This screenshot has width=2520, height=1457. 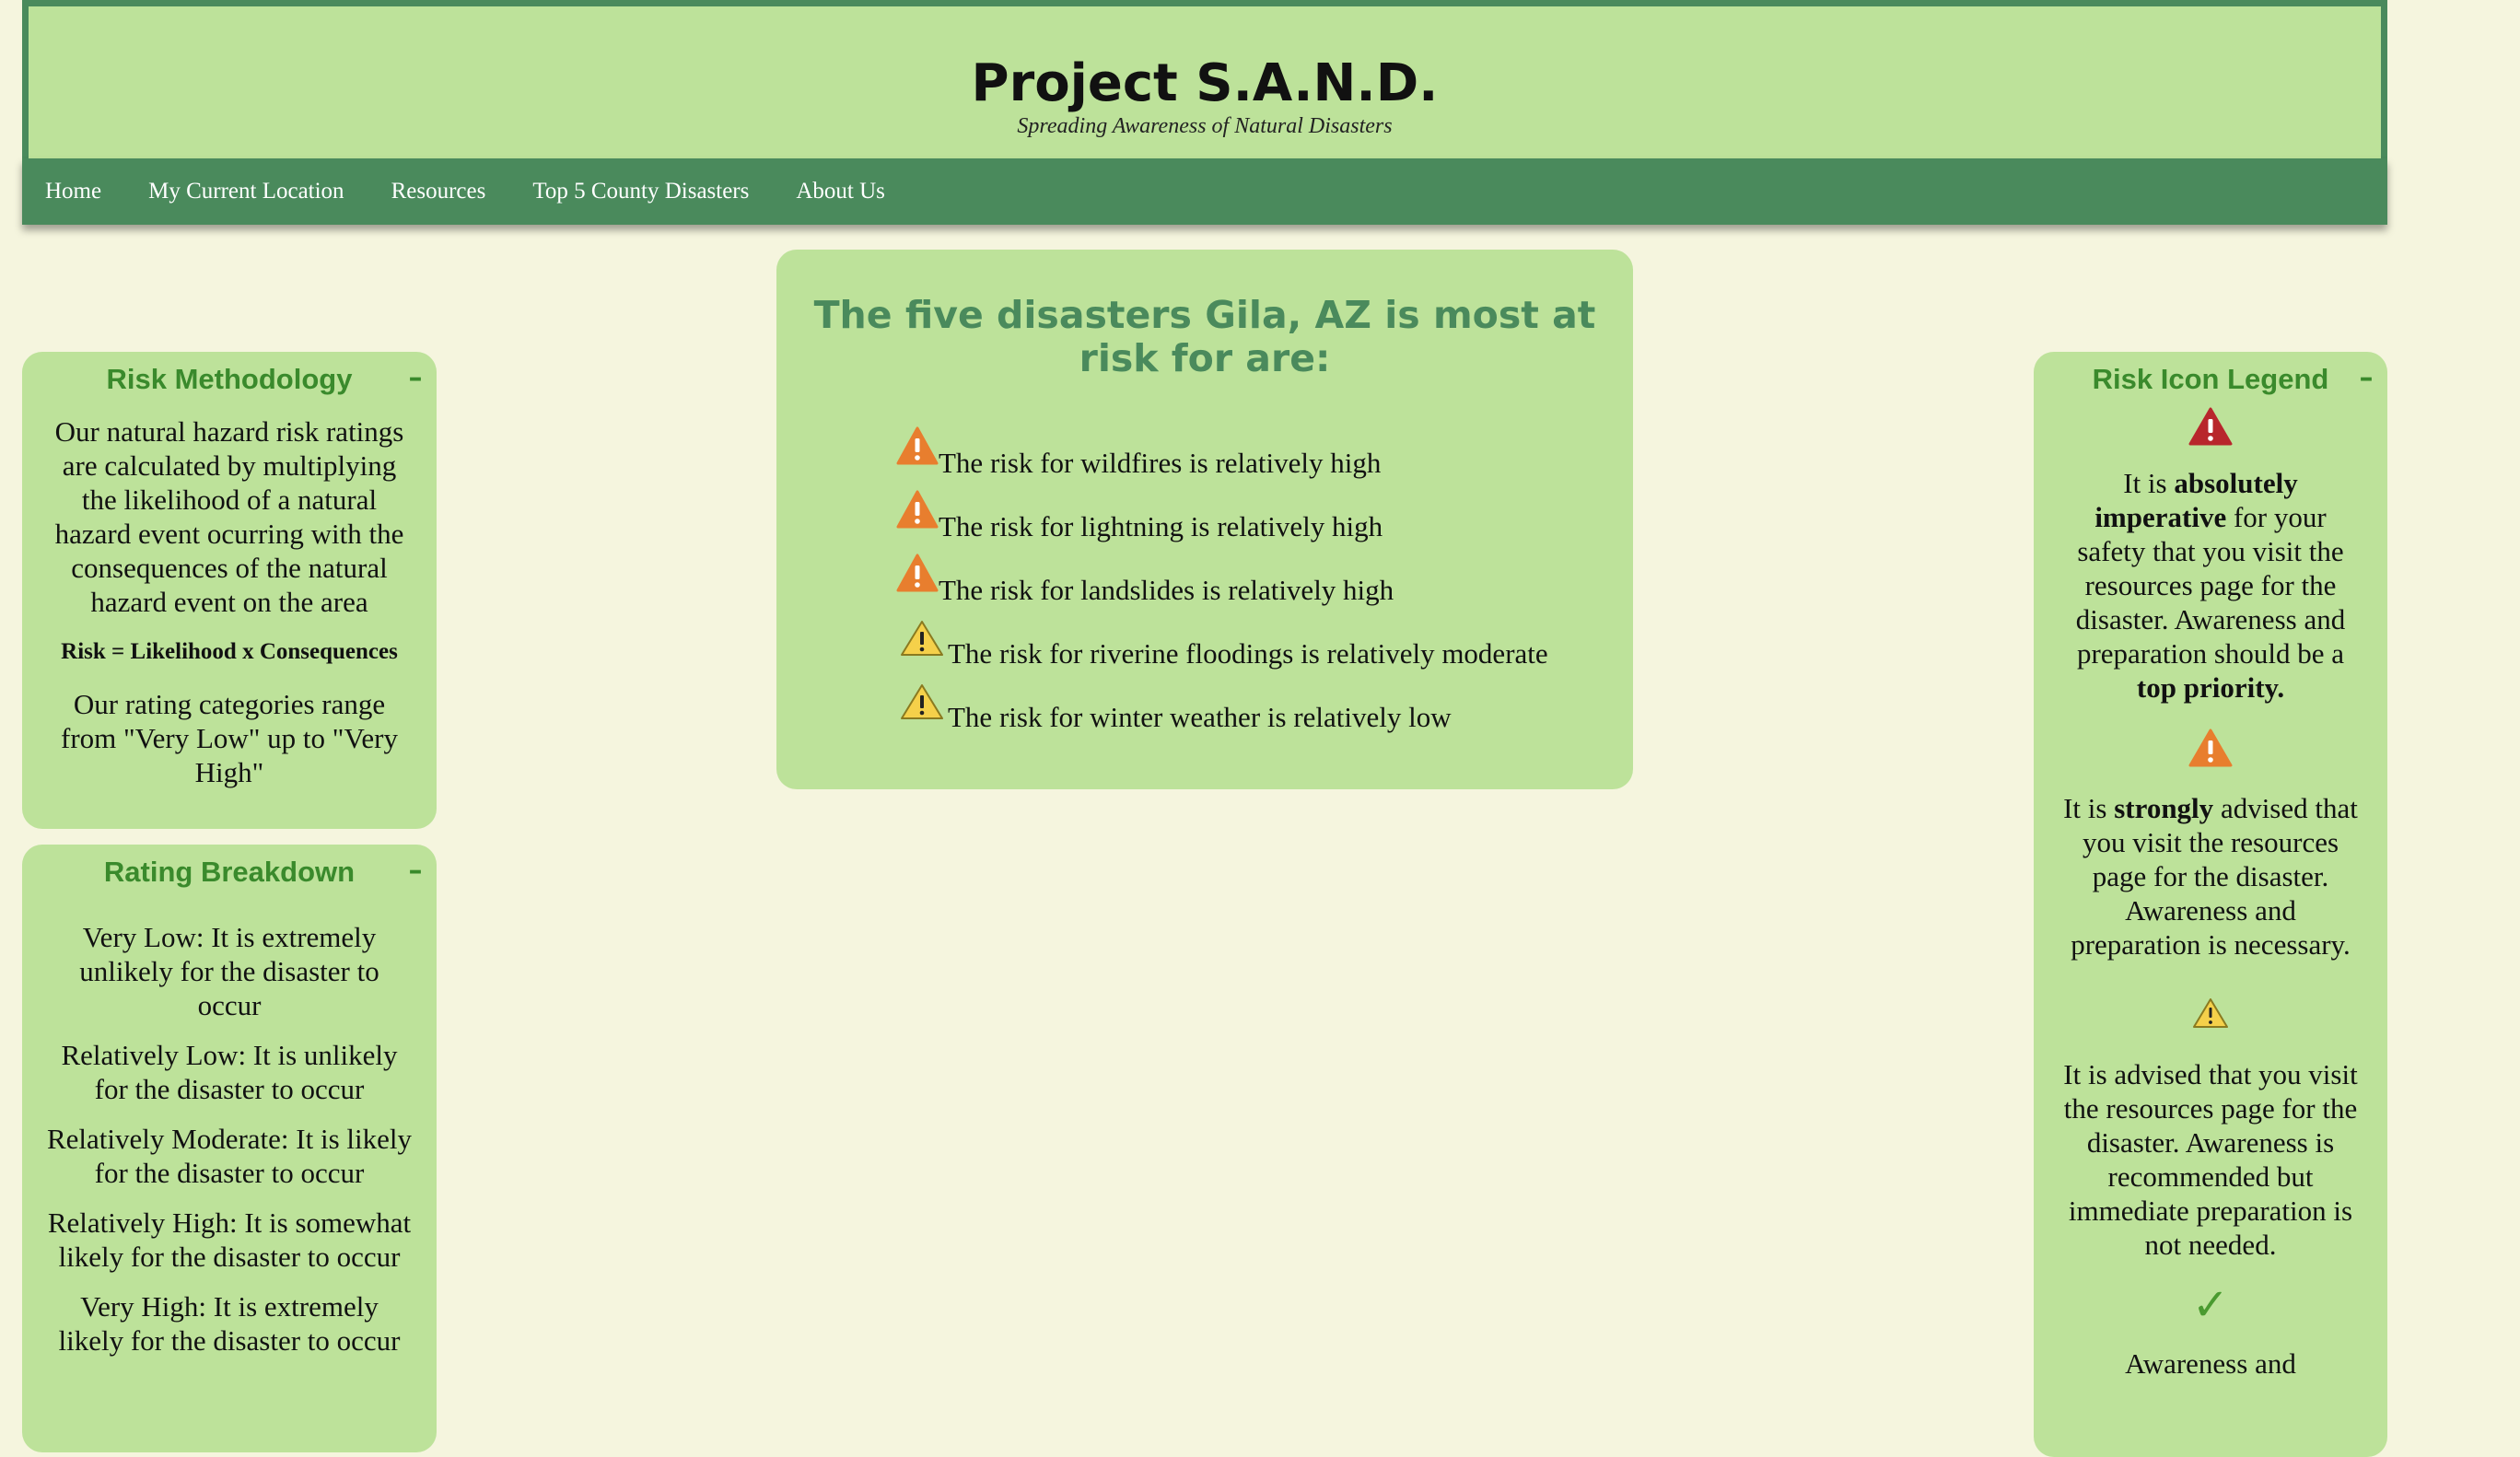 What do you see at coordinates (1205, 83) in the screenshot?
I see `site-title: Project S.A.N.D.` at bounding box center [1205, 83].